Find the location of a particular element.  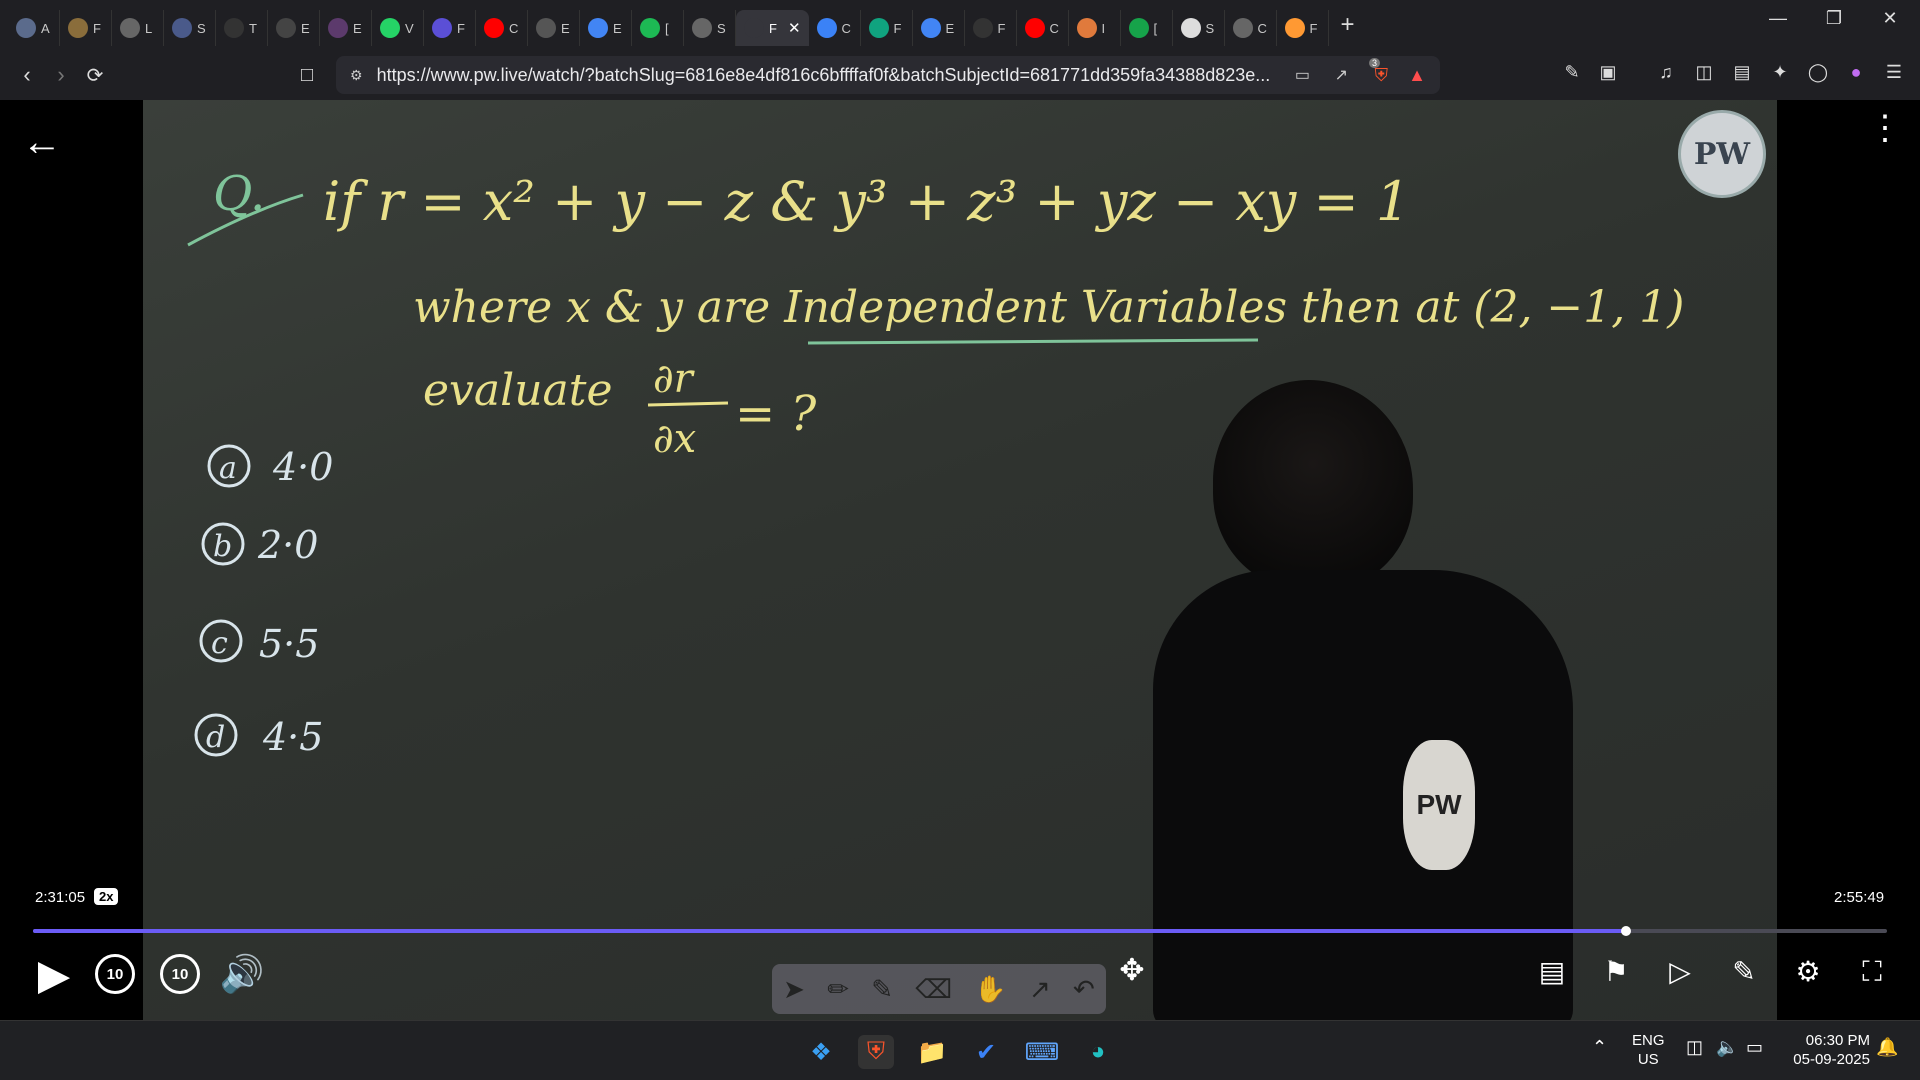

start-windows-icon: ❖ is located at coordinates (821, 1052).